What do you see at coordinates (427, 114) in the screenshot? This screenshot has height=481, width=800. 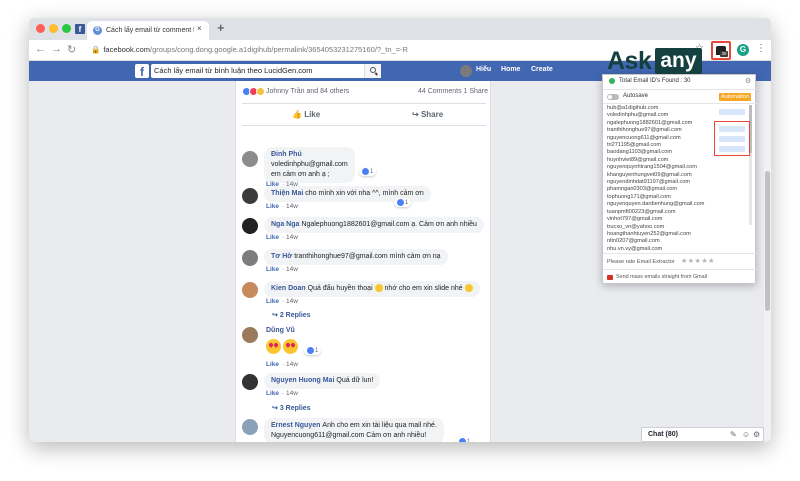 I see `share-button: ↪ Share` at bounding box center [427, 114].